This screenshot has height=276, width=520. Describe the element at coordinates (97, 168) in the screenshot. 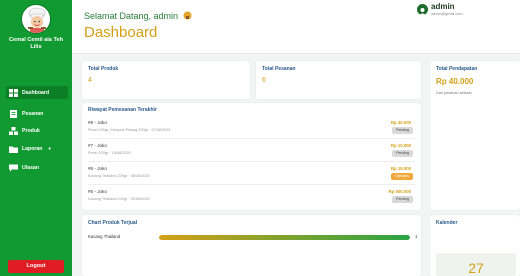

I see `order-id: #6 - Joko` at that location.